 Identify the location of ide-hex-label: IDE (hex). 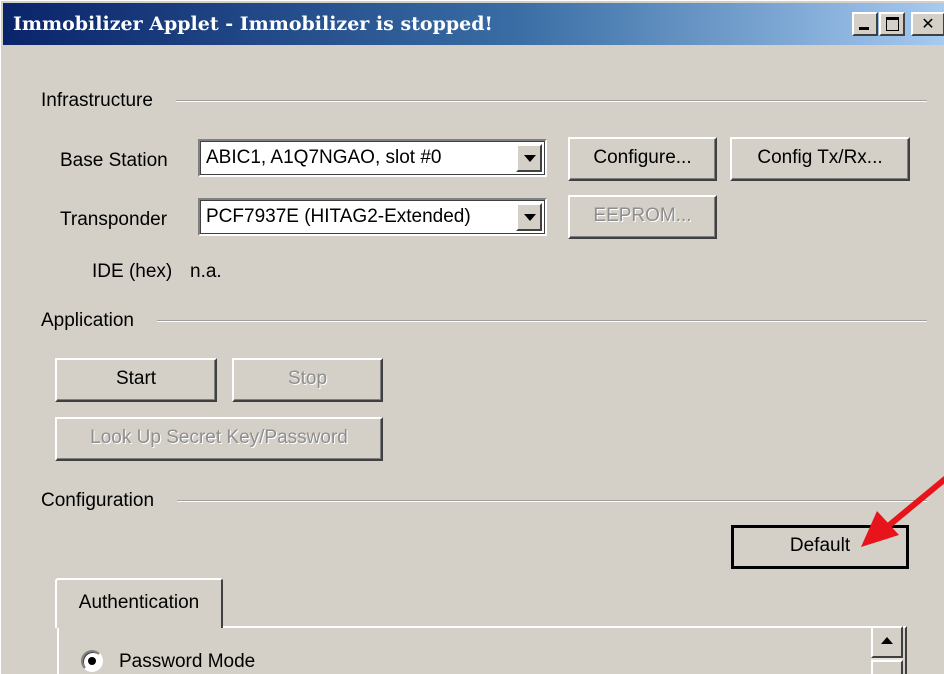
(132, 271).